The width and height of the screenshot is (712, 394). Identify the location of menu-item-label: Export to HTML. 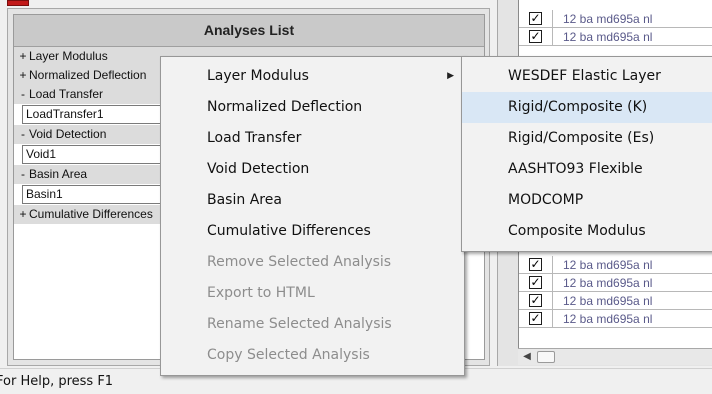
(261, 293).